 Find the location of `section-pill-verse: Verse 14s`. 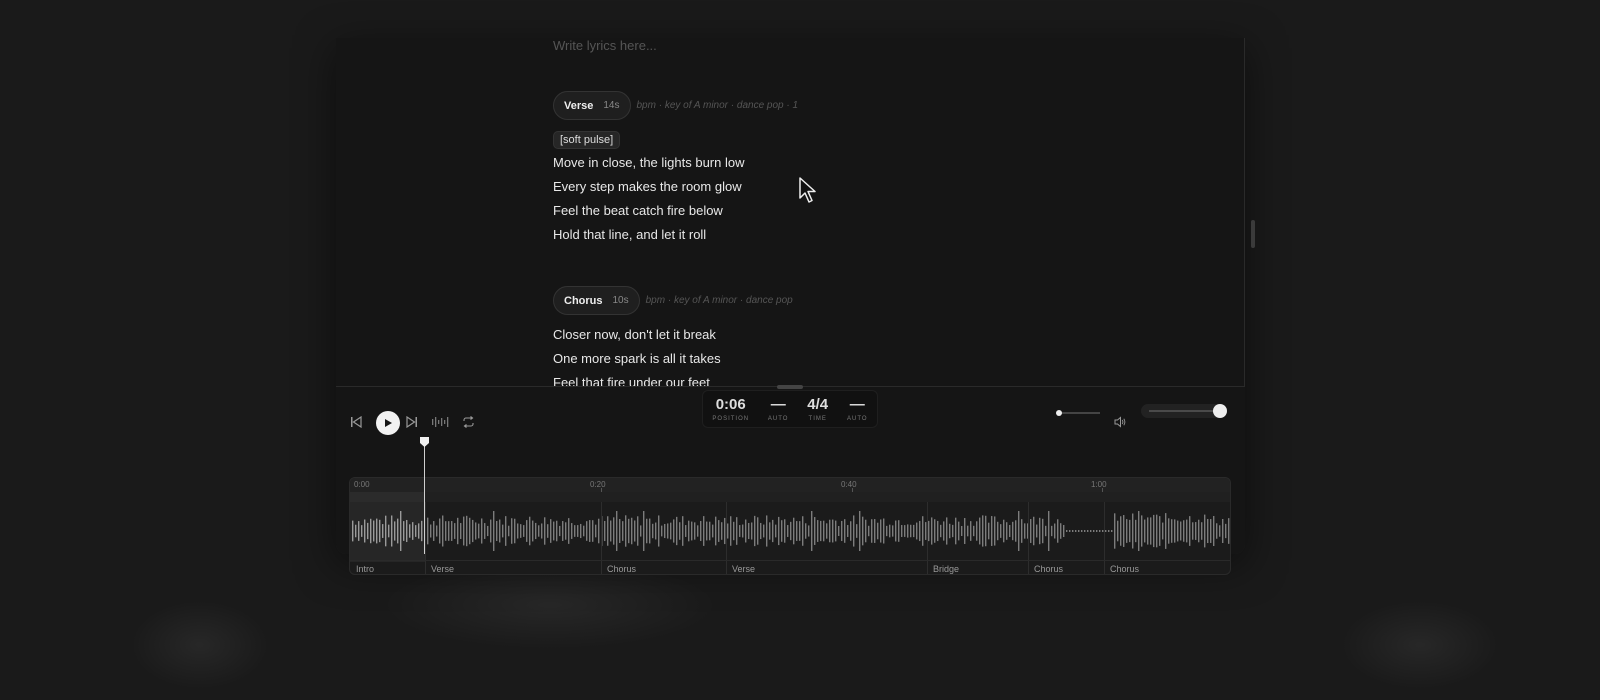

section-pill-verse: Verse 14s is located at coordinates (592, 105).